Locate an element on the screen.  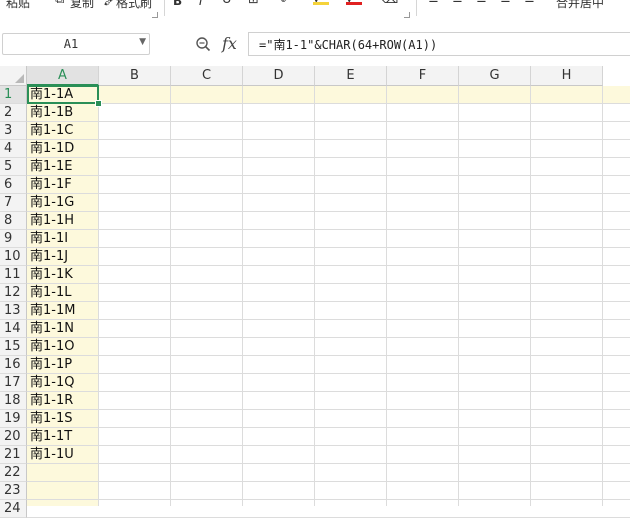
cell-a5: 南1-1E is located at coordinates (63, 167).